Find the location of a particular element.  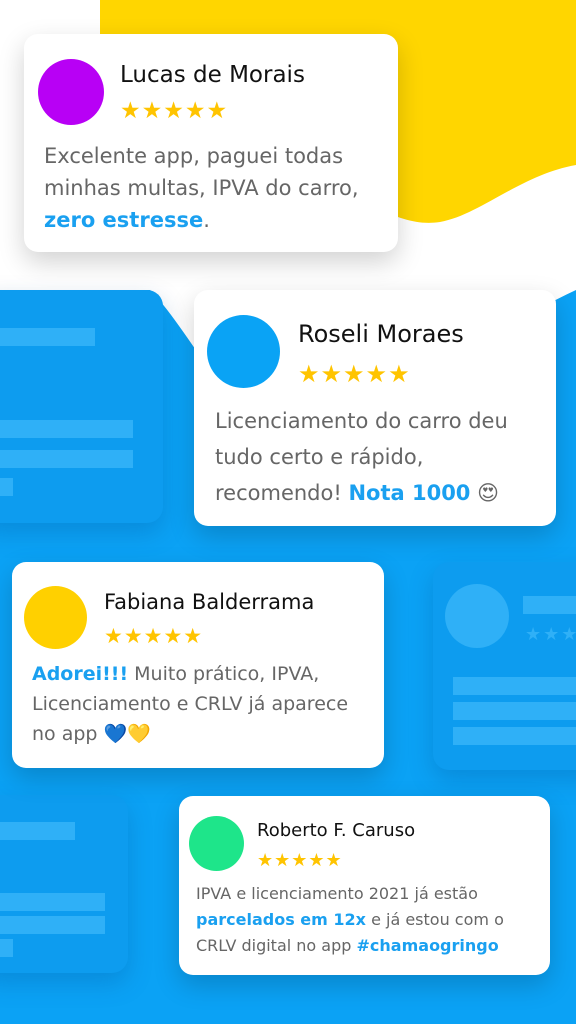

review-text-part: IPVA e licenciamento 2021 já estão is located at coordinates (337, 893).